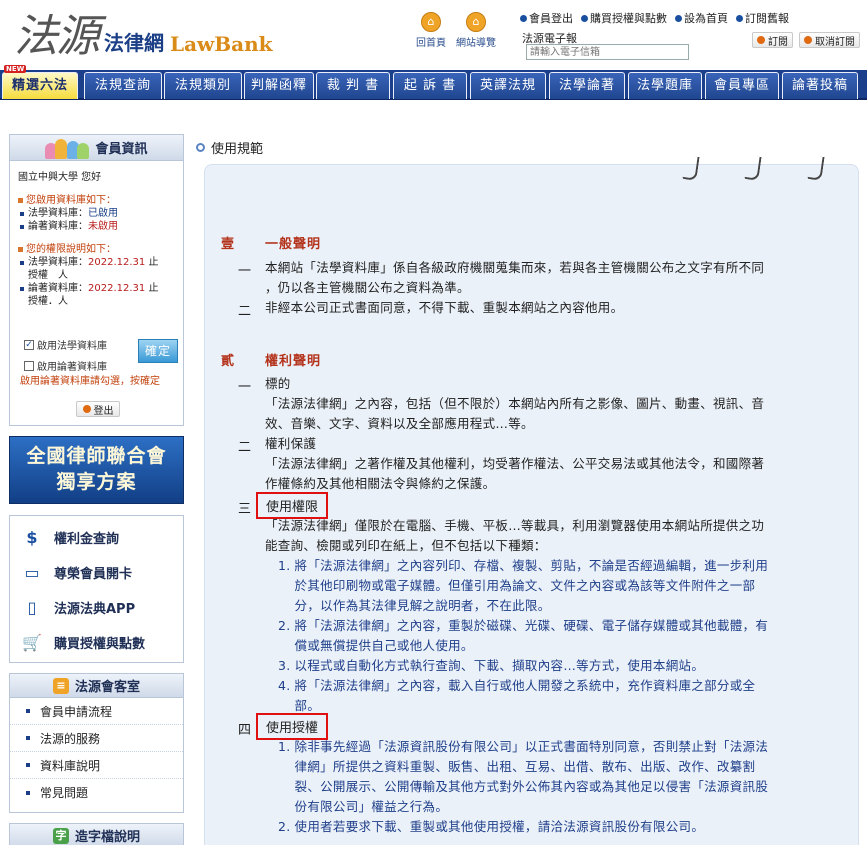 This screenshot has height=845, width=867. Describe the element at coordinates (29, 365) in the screenshot. I see `unchecked-checkbox` at that location.